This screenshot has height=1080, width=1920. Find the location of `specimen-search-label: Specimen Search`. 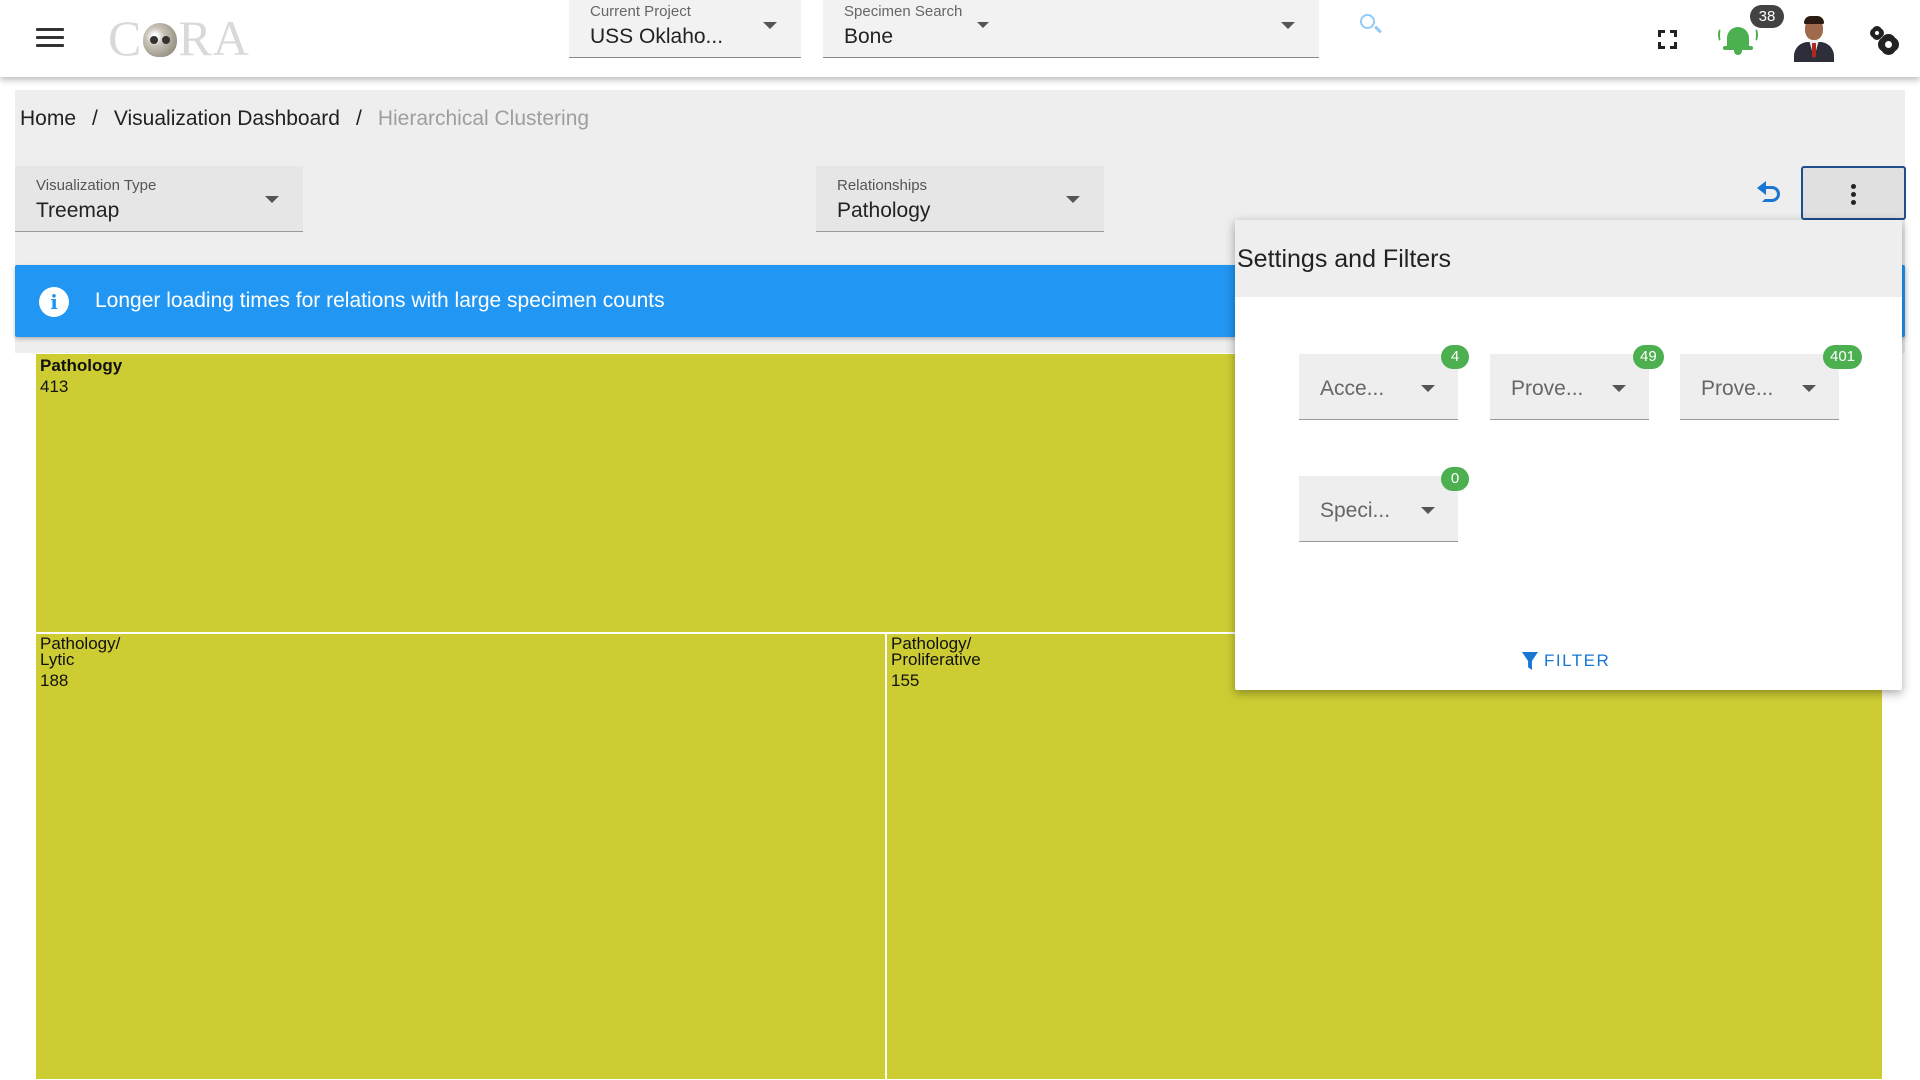

specimen-search-label: Specimen Search is located at coordinates (903, 11).